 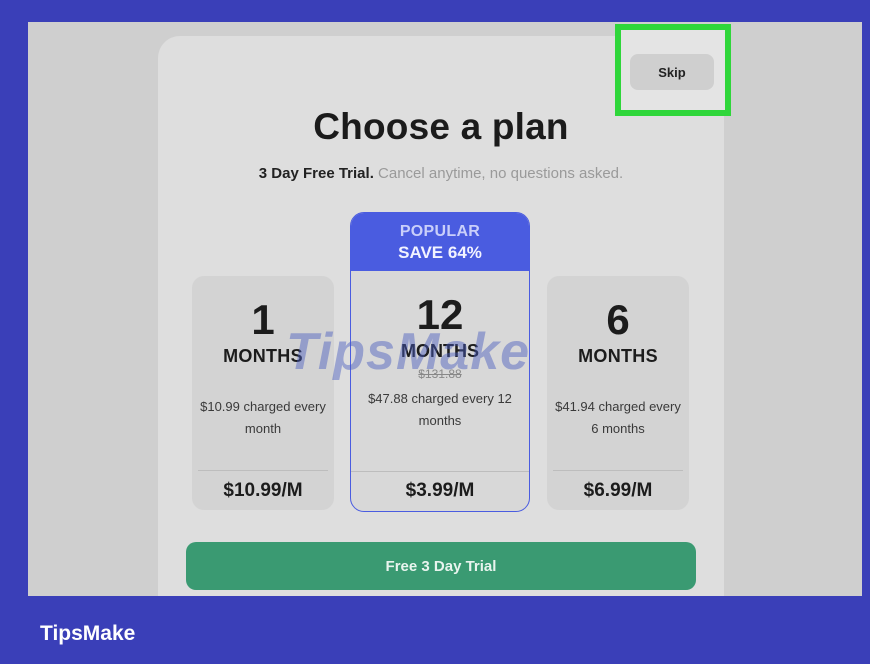 I want to click on plan-price: $6.99/M, so click(x=618, y=490).